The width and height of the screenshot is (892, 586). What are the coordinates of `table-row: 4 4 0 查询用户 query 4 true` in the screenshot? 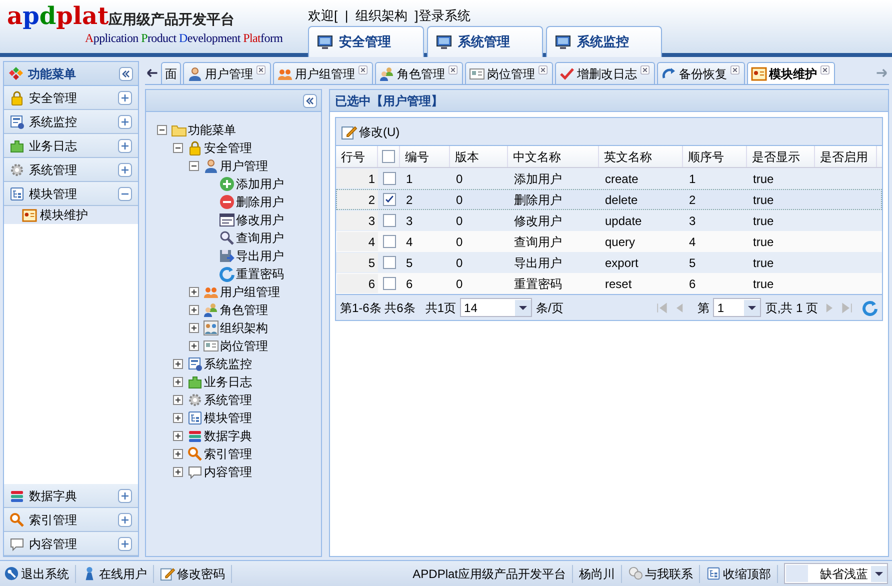 It's located at (609, 241).